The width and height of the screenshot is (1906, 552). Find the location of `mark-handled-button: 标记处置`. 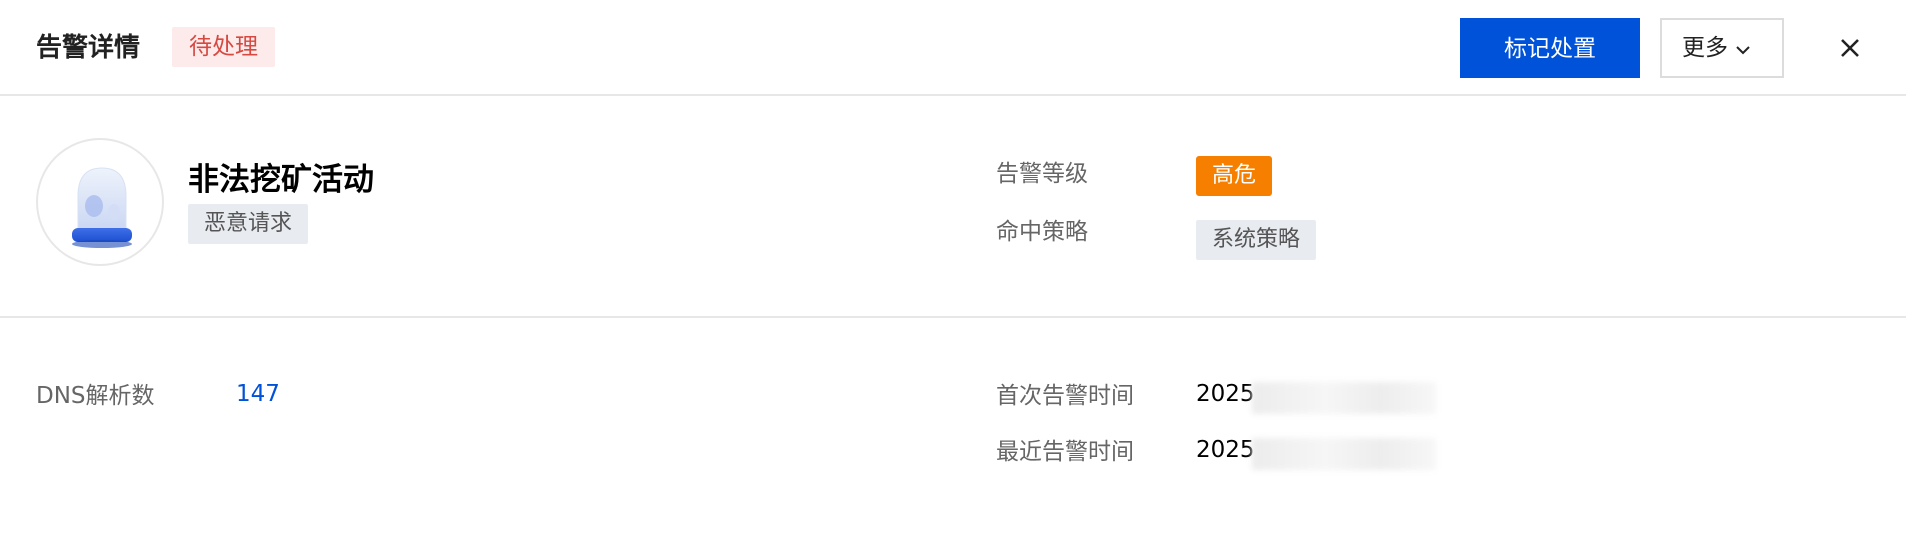

mark-handled-button: 标记处置 is located at coordinates (1550, 48).